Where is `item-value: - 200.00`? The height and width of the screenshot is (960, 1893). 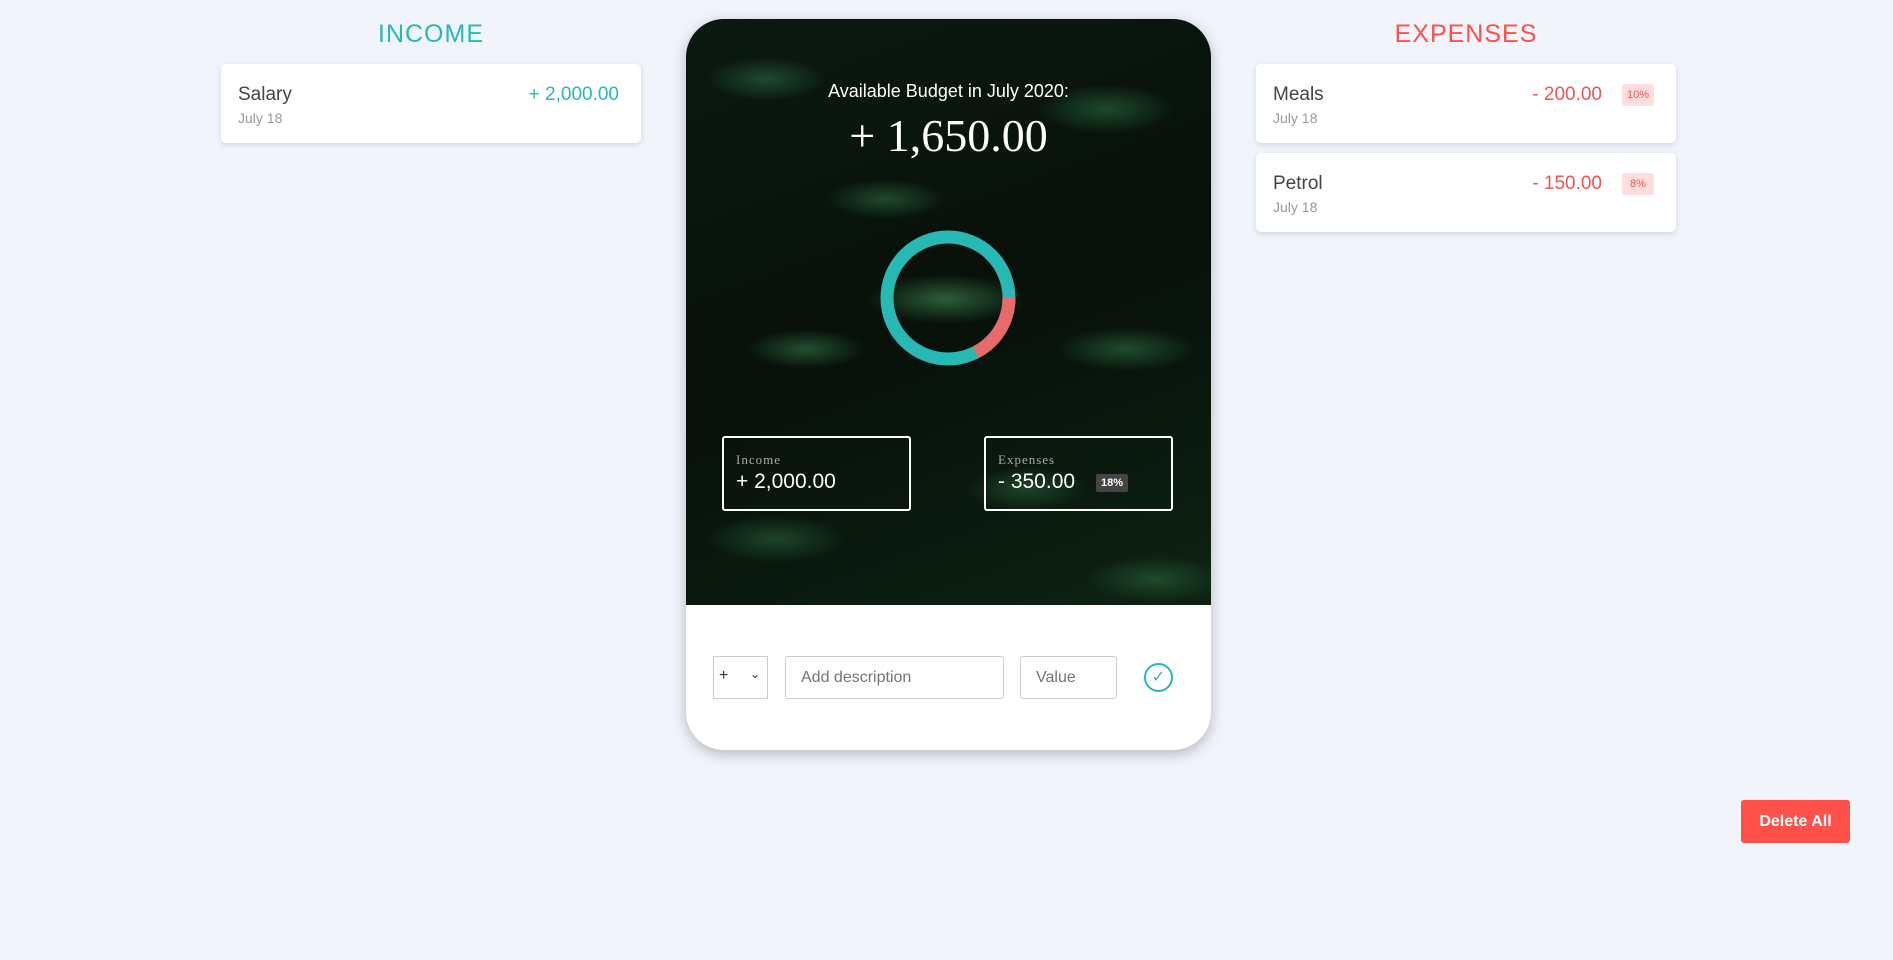
item-value: - 200.00 is located at coordinates (1567, 94).